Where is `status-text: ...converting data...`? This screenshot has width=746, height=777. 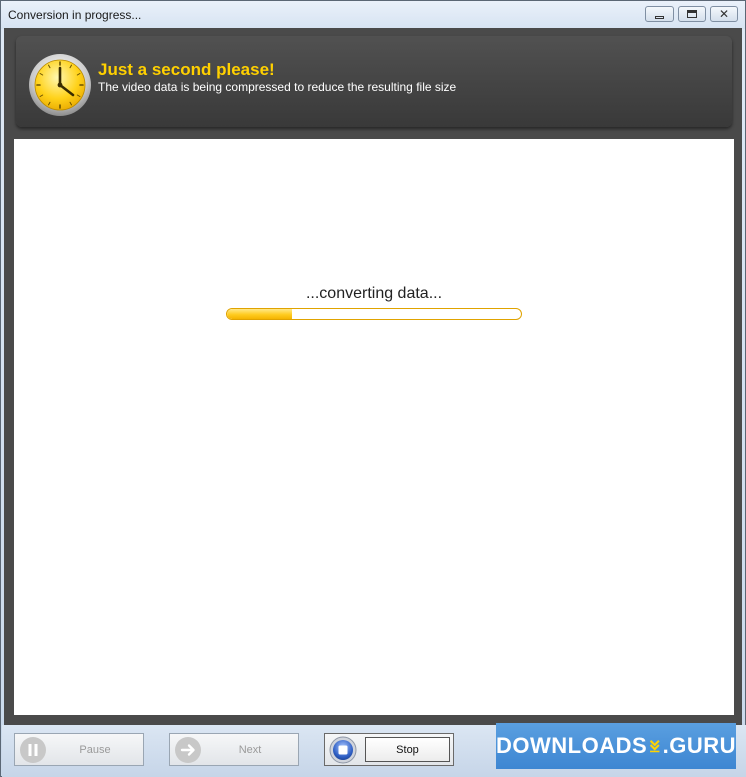 status-text: ...converting data... is located at coordinates (374, 293).